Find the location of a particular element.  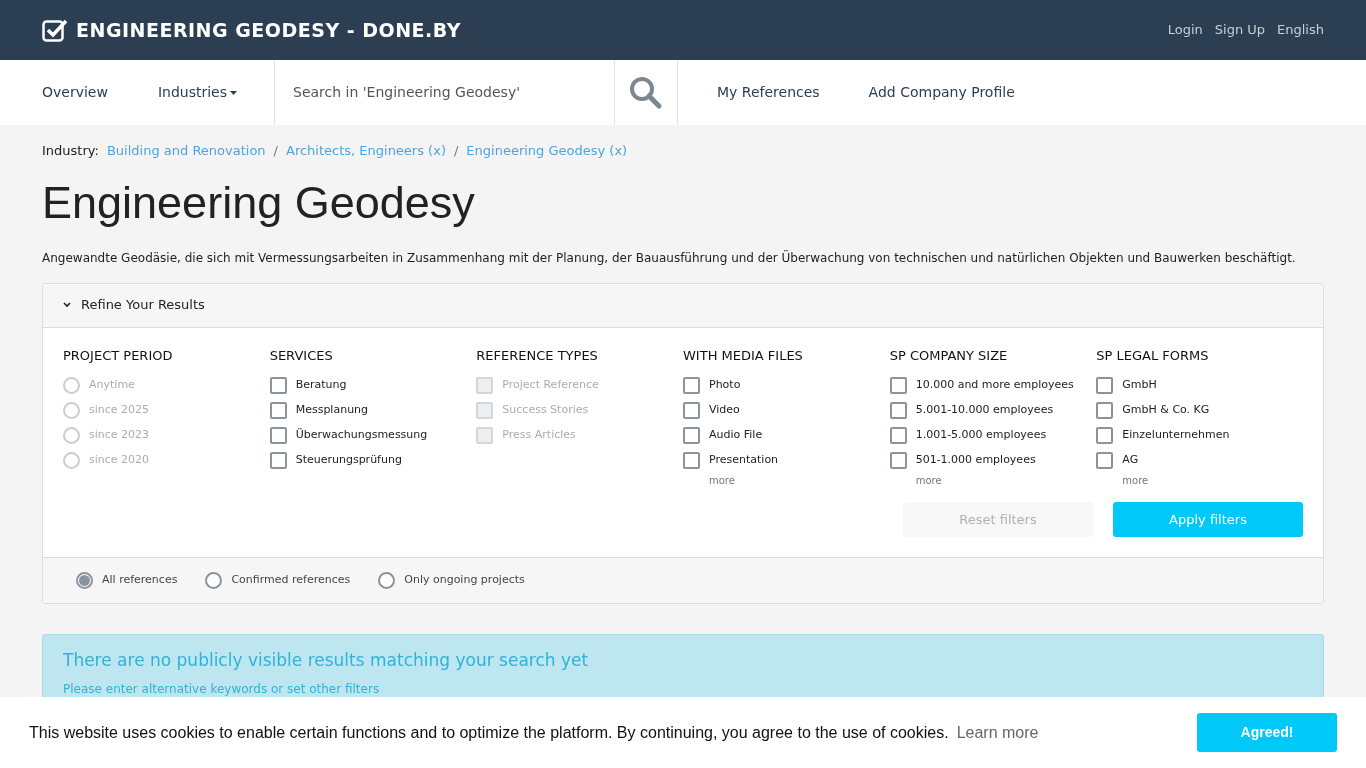

option-label: 1.001-5.000 employees is located at coordinates (981, 435).